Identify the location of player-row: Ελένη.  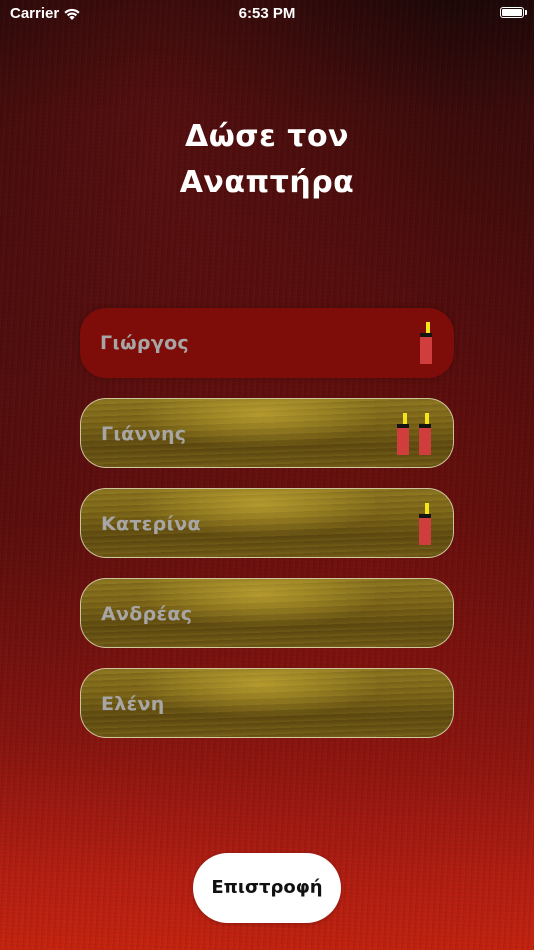
(267, 703).